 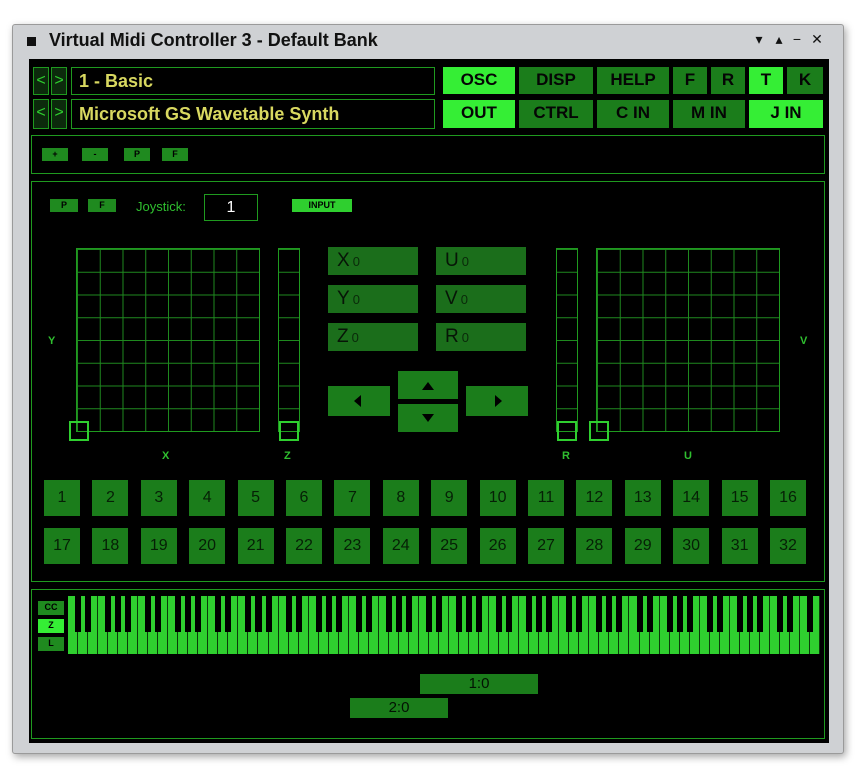 I want to click on numbered-button-14: 14, so click(x=691, y=498).